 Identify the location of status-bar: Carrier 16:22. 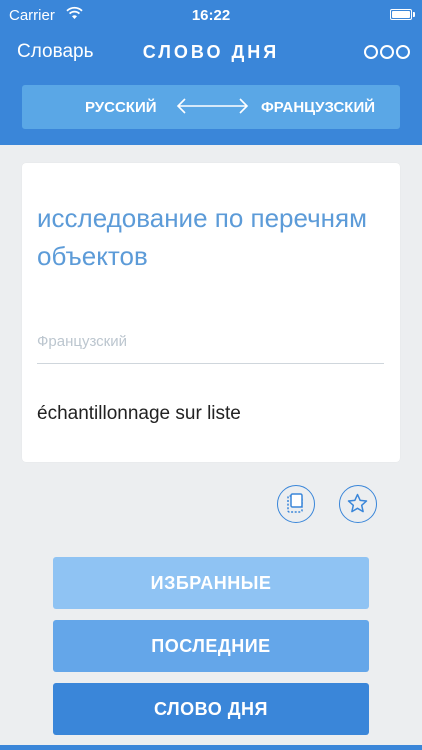
(211, 15).